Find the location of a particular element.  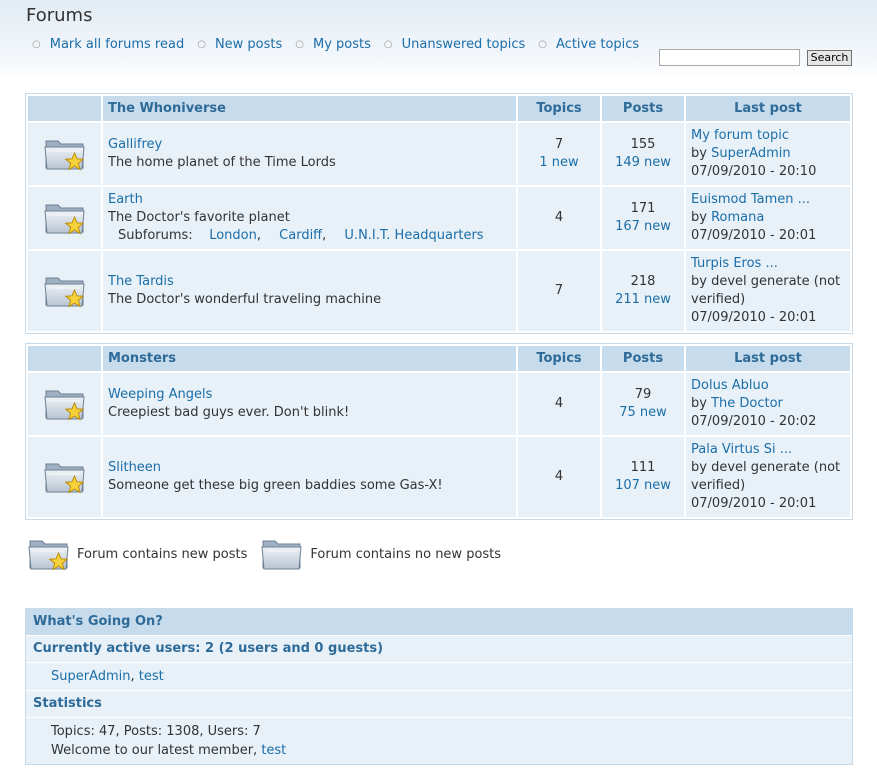

posts-count: 79 is located at coordinates (643, 394).